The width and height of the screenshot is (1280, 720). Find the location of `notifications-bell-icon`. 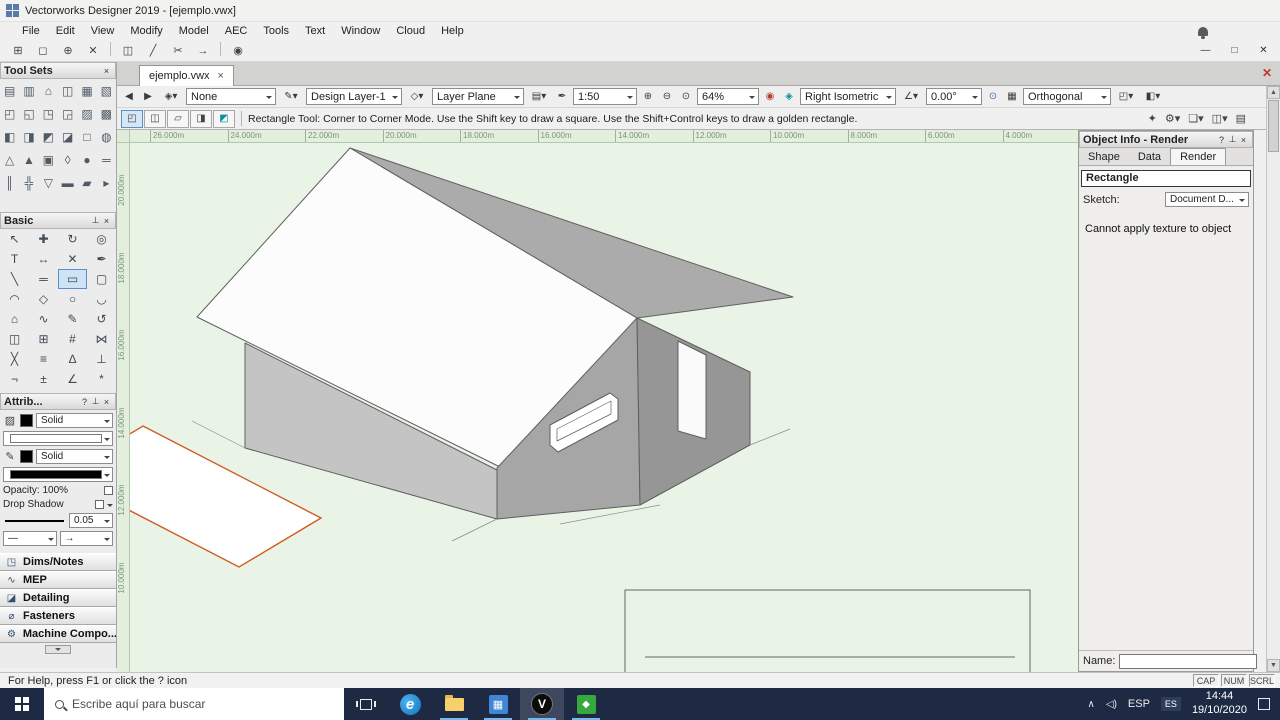

notifications-bell-icon is located at coordinates (1203, 32).